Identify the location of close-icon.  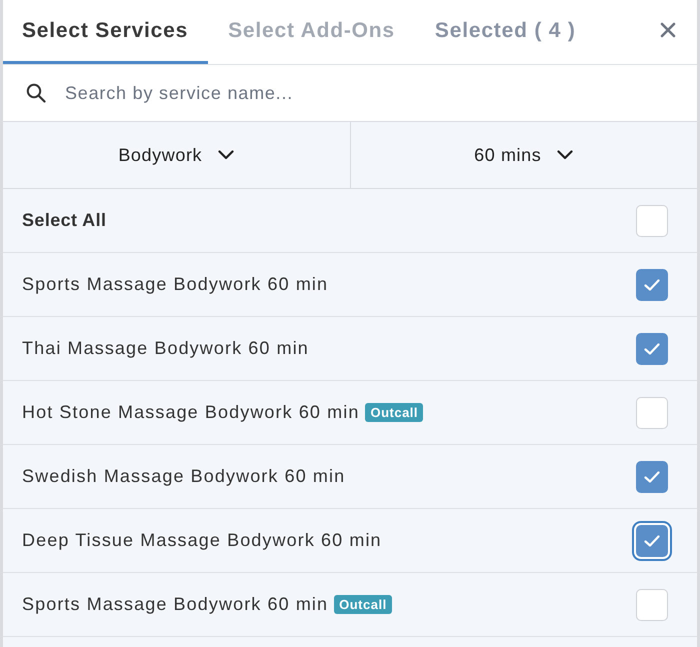
(668, 30).